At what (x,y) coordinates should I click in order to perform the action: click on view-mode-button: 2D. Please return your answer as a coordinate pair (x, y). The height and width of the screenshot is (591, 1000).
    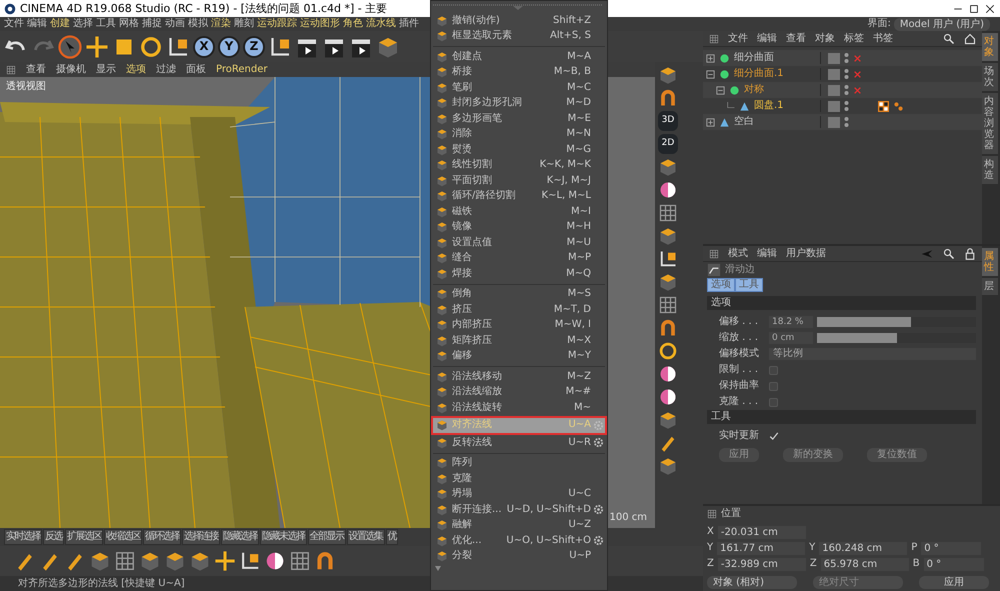
    Looking at the image, I should click on (668, 144).